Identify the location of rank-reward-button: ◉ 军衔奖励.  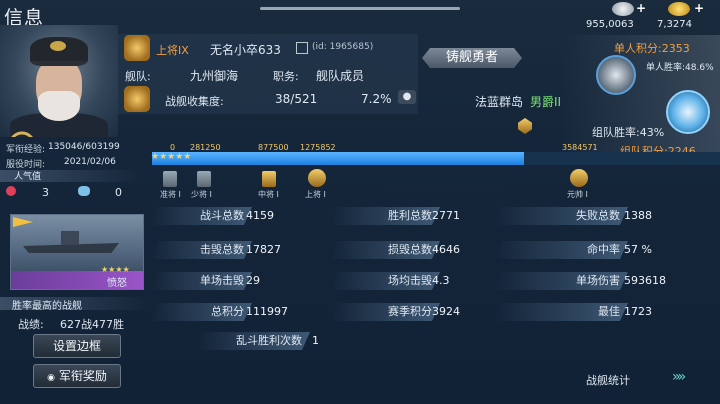
(77, 376).